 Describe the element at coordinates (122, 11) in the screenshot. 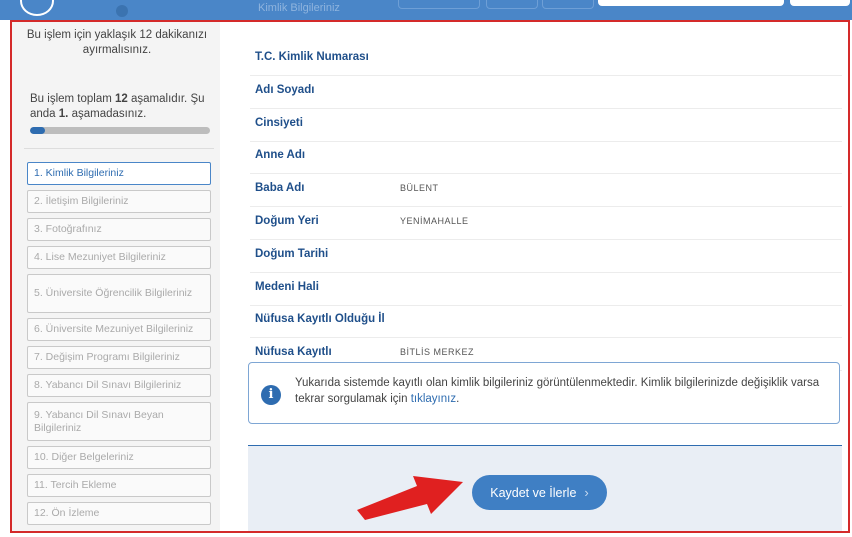

I see `user-icon` at that location.